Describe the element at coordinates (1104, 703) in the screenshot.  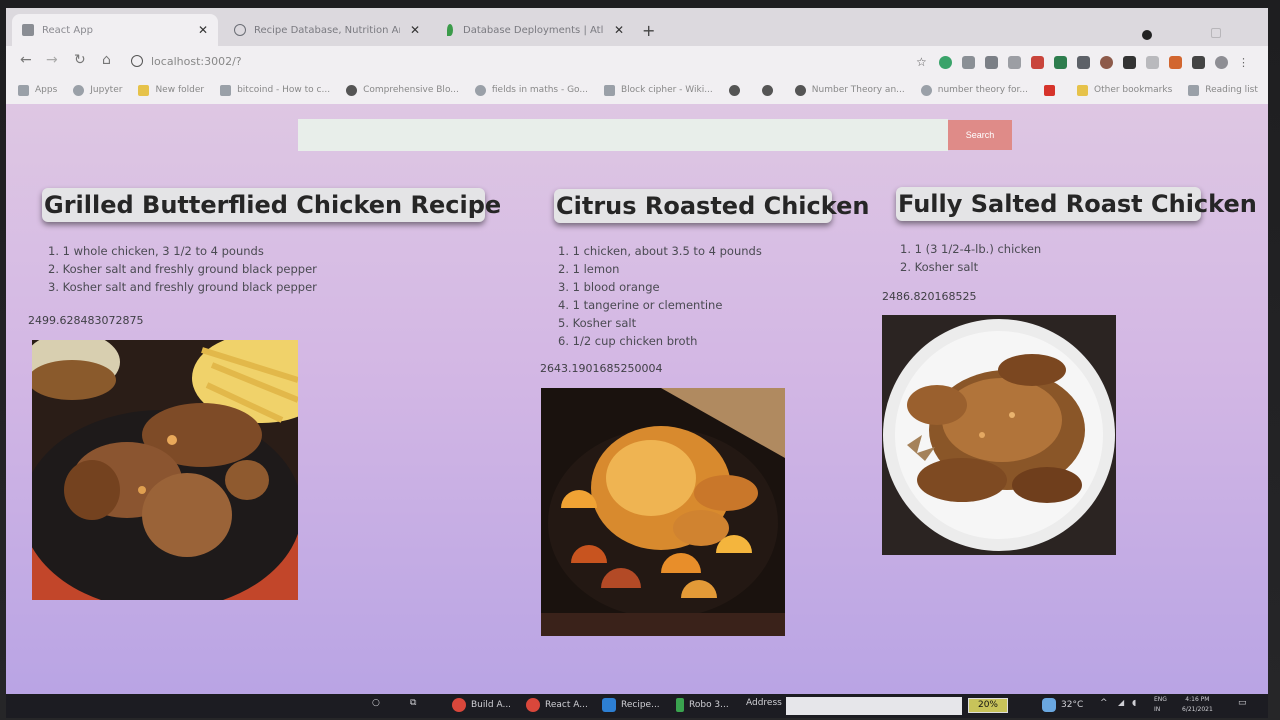
I see `tray-chevron-icon: ^` at that location.